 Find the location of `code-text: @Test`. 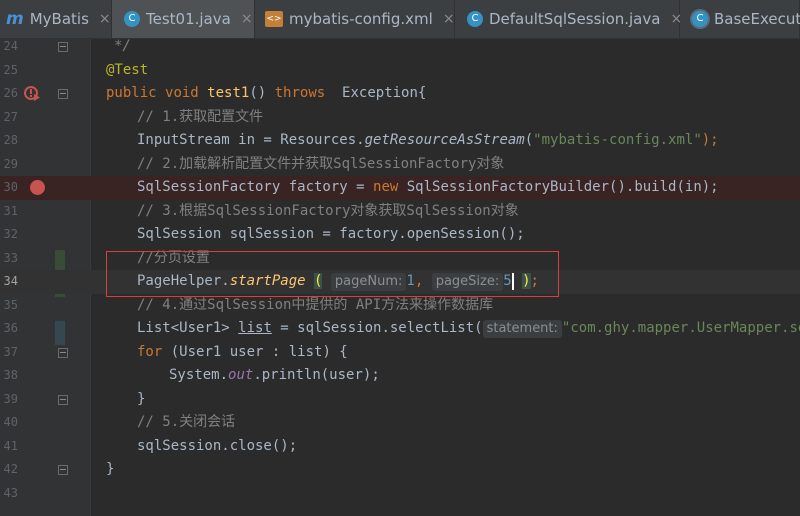

code-text: @Test is located at coordinates (127, 69).